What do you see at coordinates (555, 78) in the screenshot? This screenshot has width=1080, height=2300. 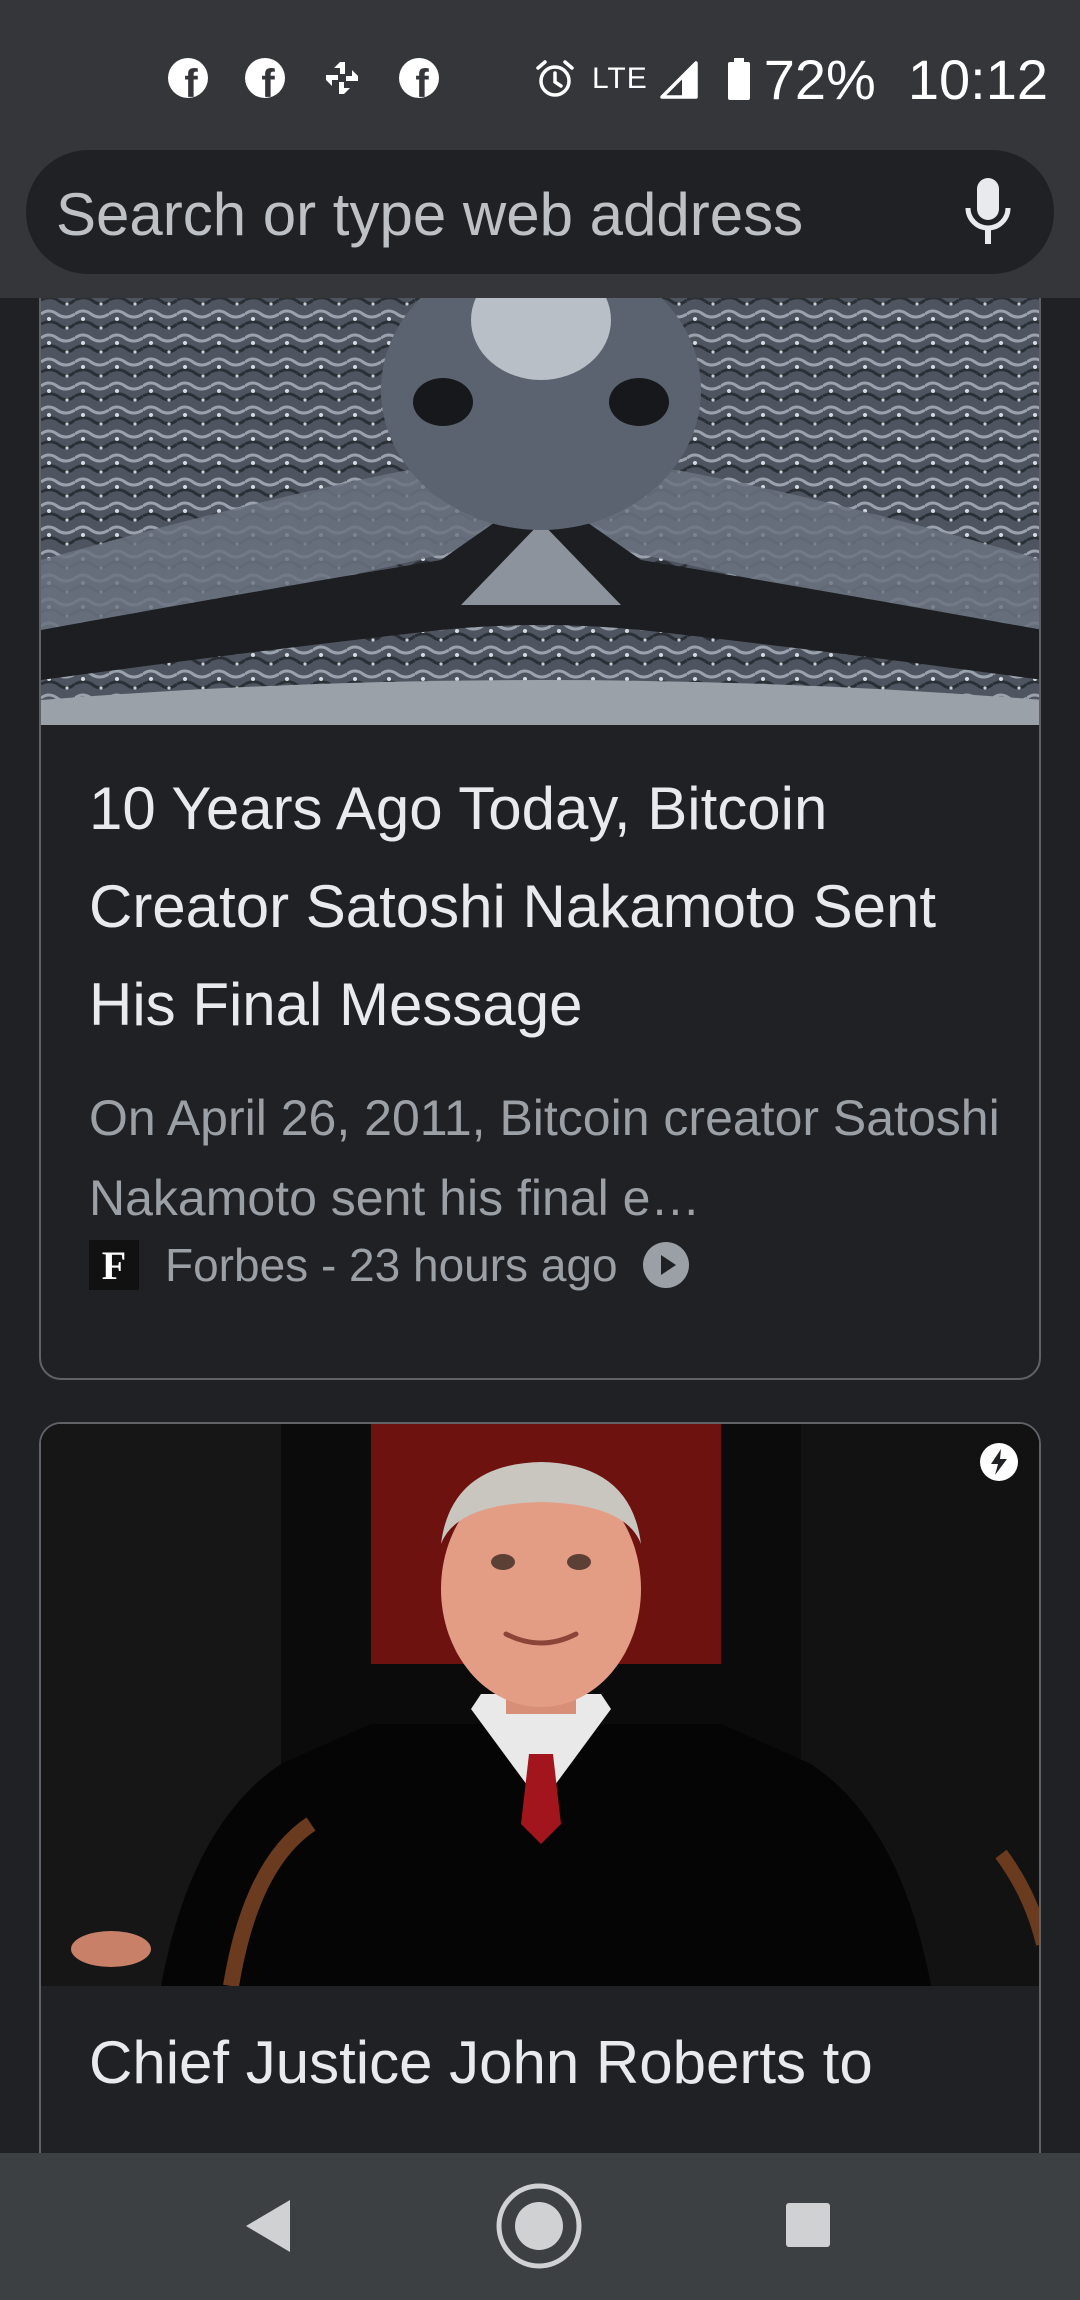 I see `alarm-clock-icon` at bounding box center [555, 78].